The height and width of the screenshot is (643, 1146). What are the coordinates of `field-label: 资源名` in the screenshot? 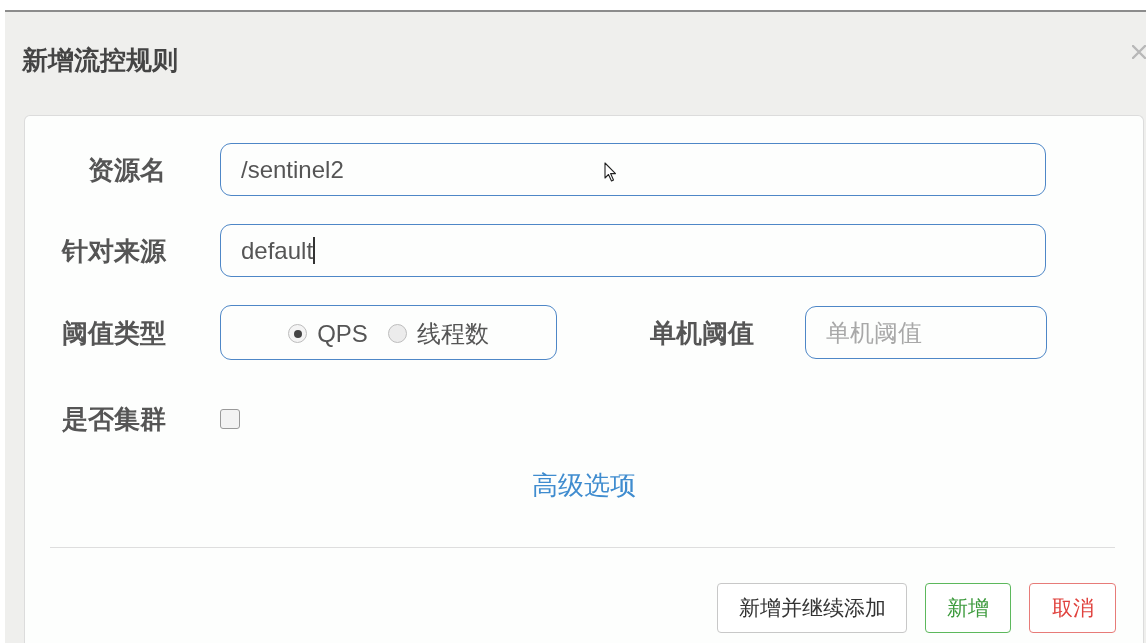 It's located at (126, 169).